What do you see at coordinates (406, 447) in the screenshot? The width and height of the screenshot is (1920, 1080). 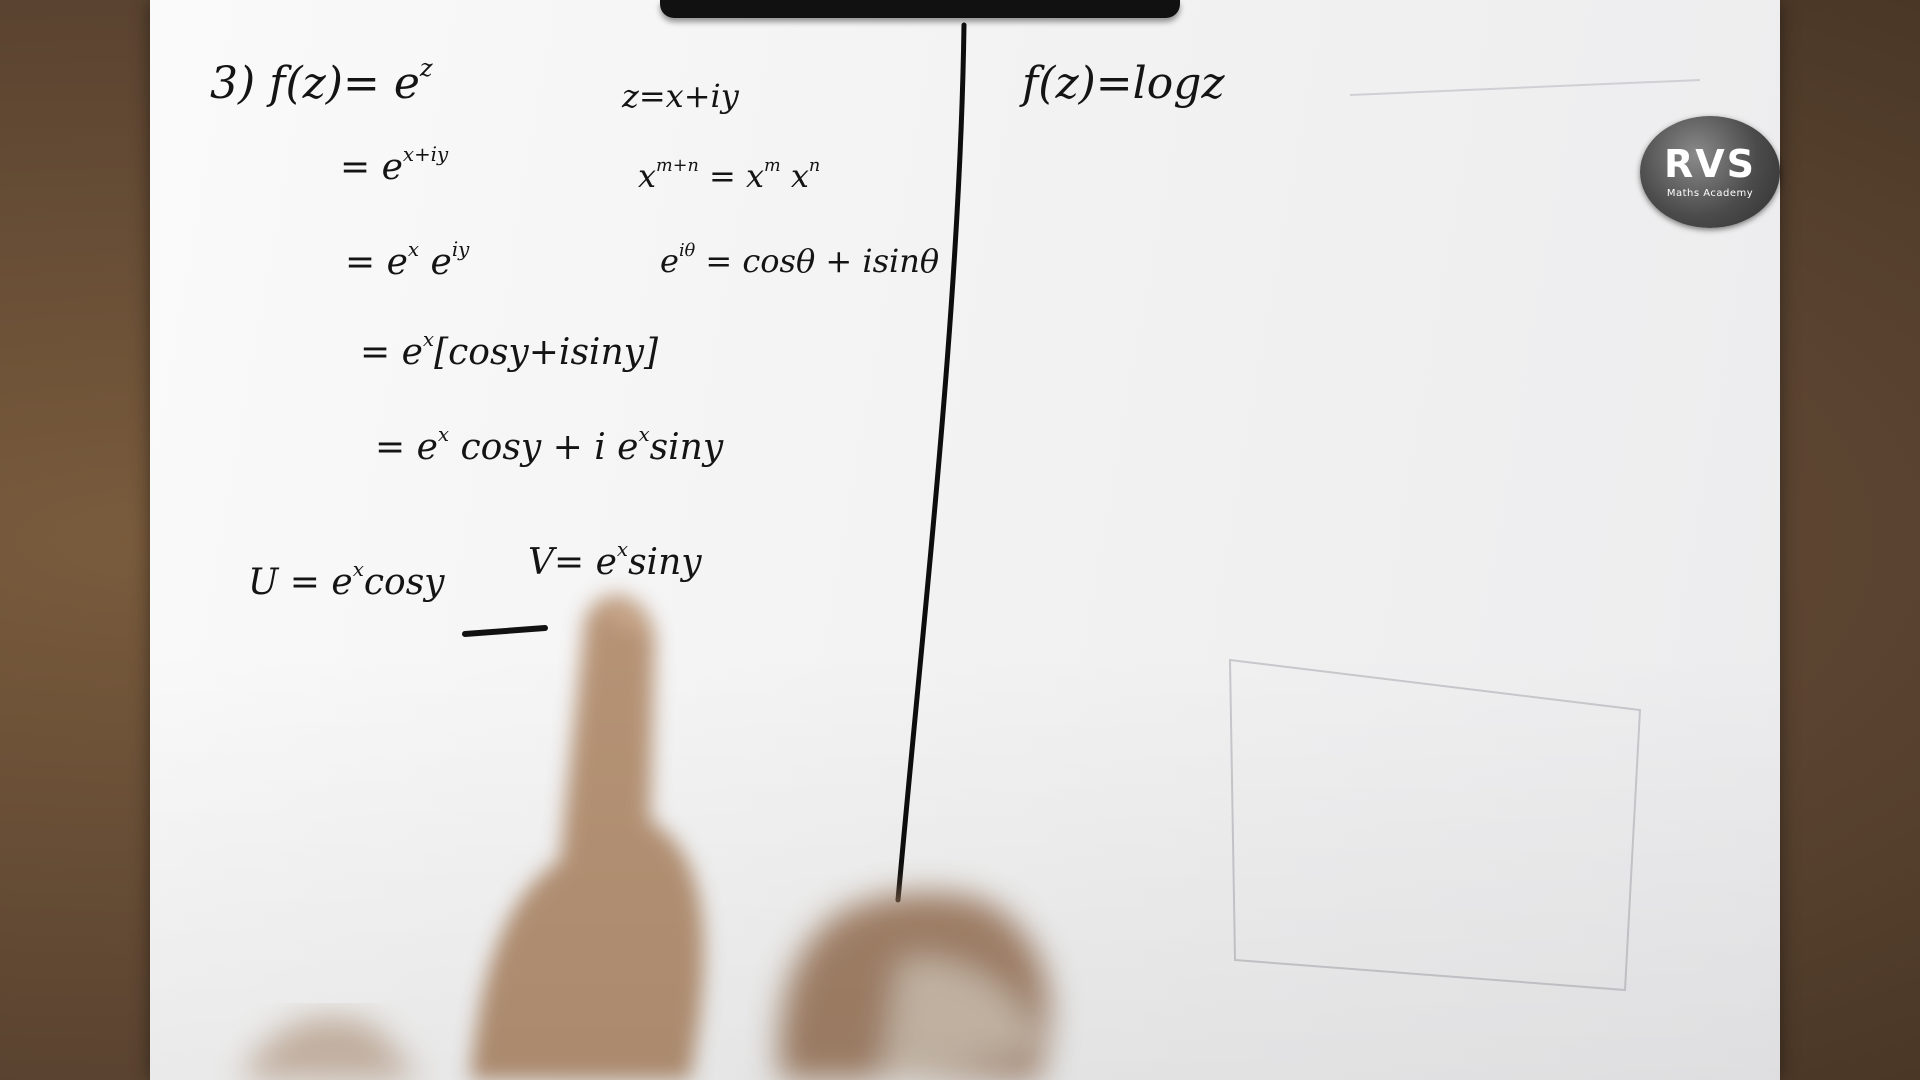 I see `step-4-base: = e` at bounding box center [406, 447].